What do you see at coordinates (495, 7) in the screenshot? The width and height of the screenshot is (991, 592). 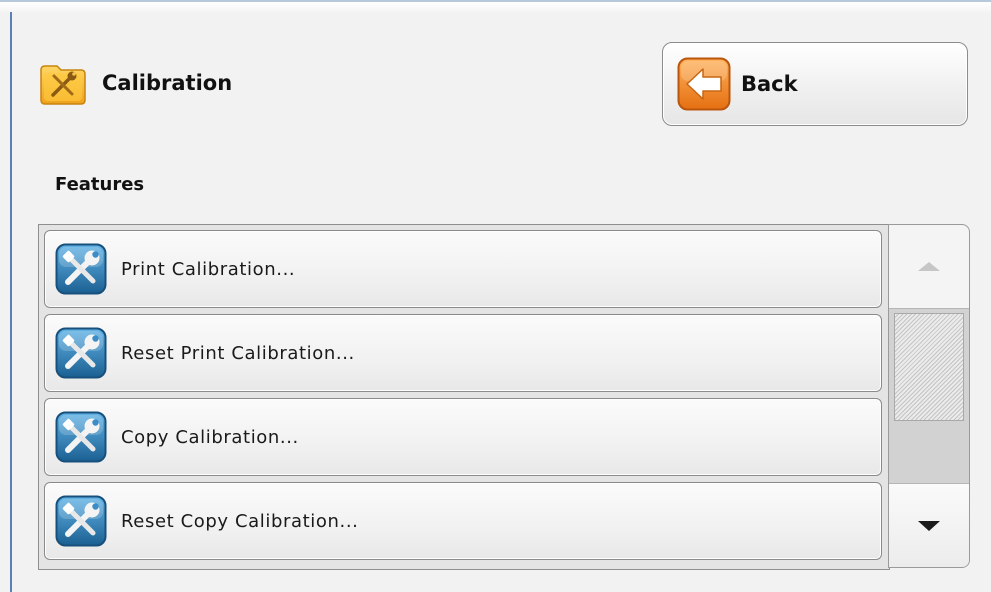 I see `window-top-edge` at bounding box center [495, 7].